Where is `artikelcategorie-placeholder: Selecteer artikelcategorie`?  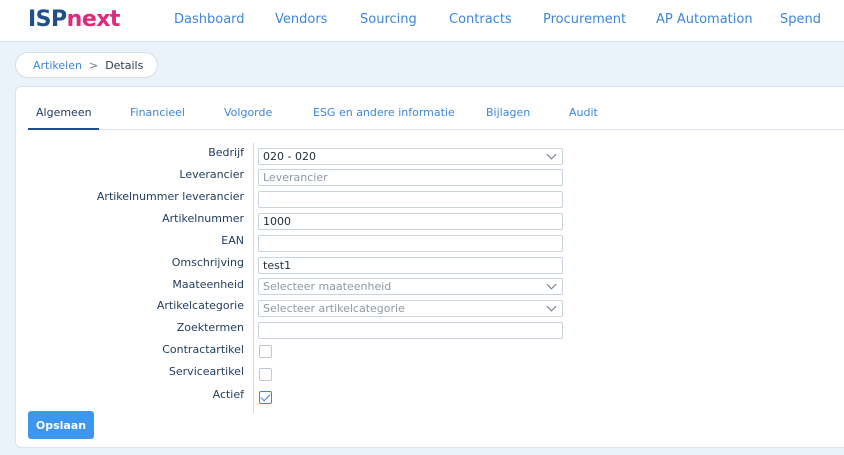
artikelcategorie-placeholder: Selecteer artikelcategorie is located at coordinates (334, 308).